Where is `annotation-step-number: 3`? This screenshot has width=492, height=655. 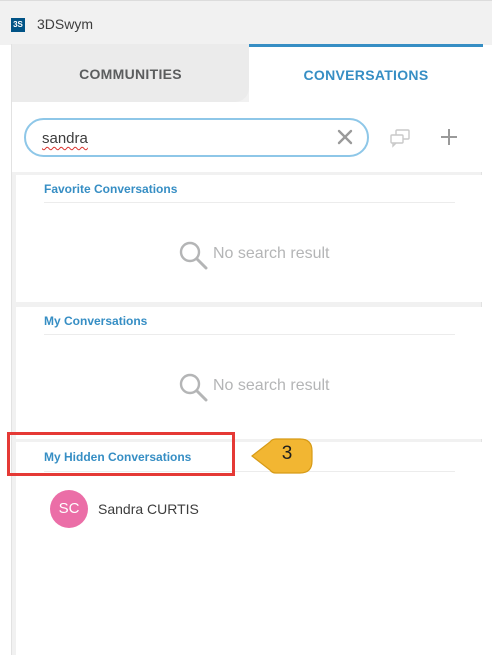
annotation-step-number: 3 is located at coordinates (287, 453).